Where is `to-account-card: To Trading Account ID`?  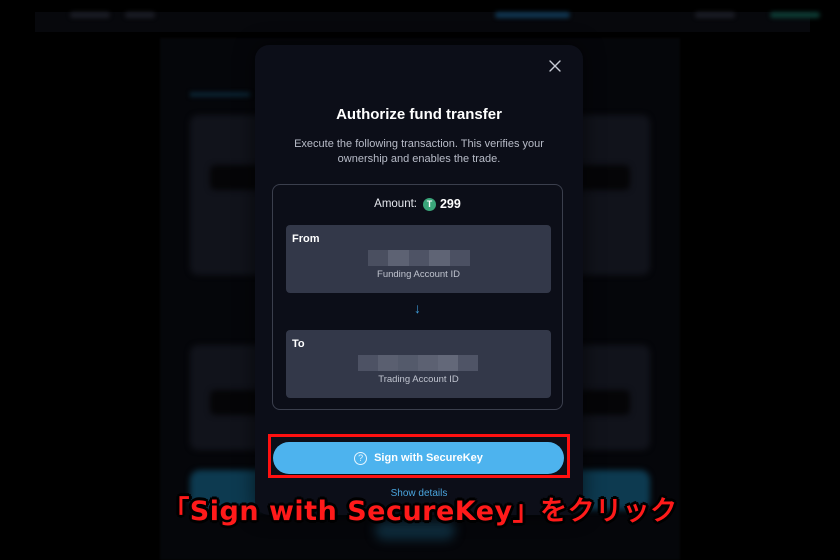 to-account-card: To Trading Account ID is located at coordinates (418, 364).